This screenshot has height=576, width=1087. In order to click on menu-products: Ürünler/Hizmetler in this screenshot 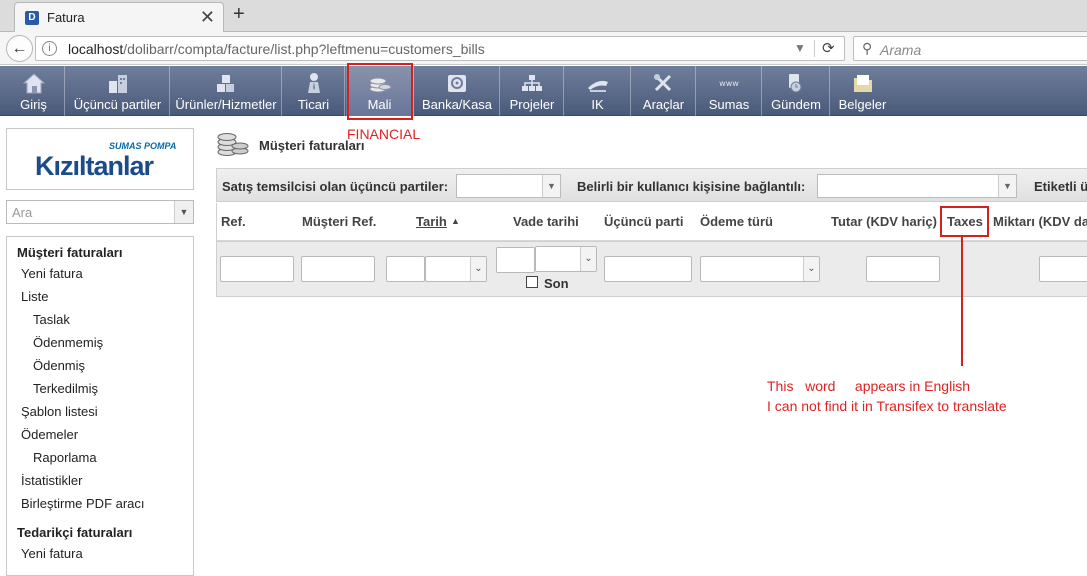, I will do `click(226, 91)`.